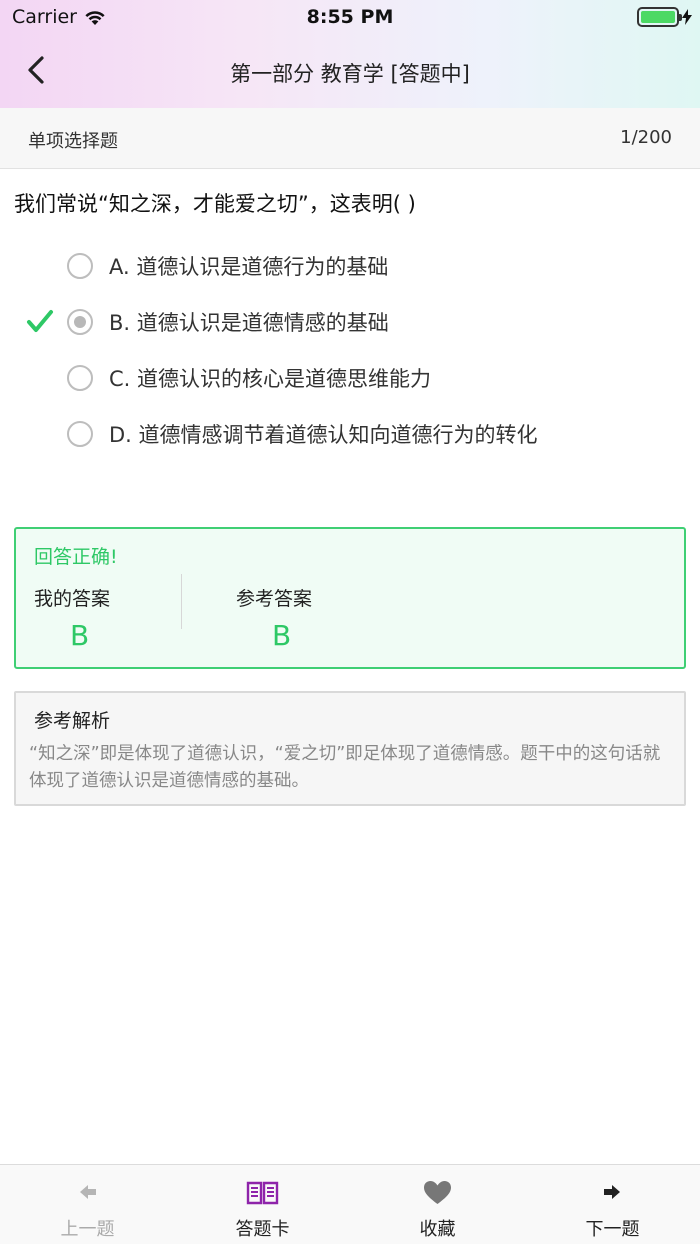  Describe the element at coordinates (80, 266) in the screenshot. I see `option-a-radio` at that location.